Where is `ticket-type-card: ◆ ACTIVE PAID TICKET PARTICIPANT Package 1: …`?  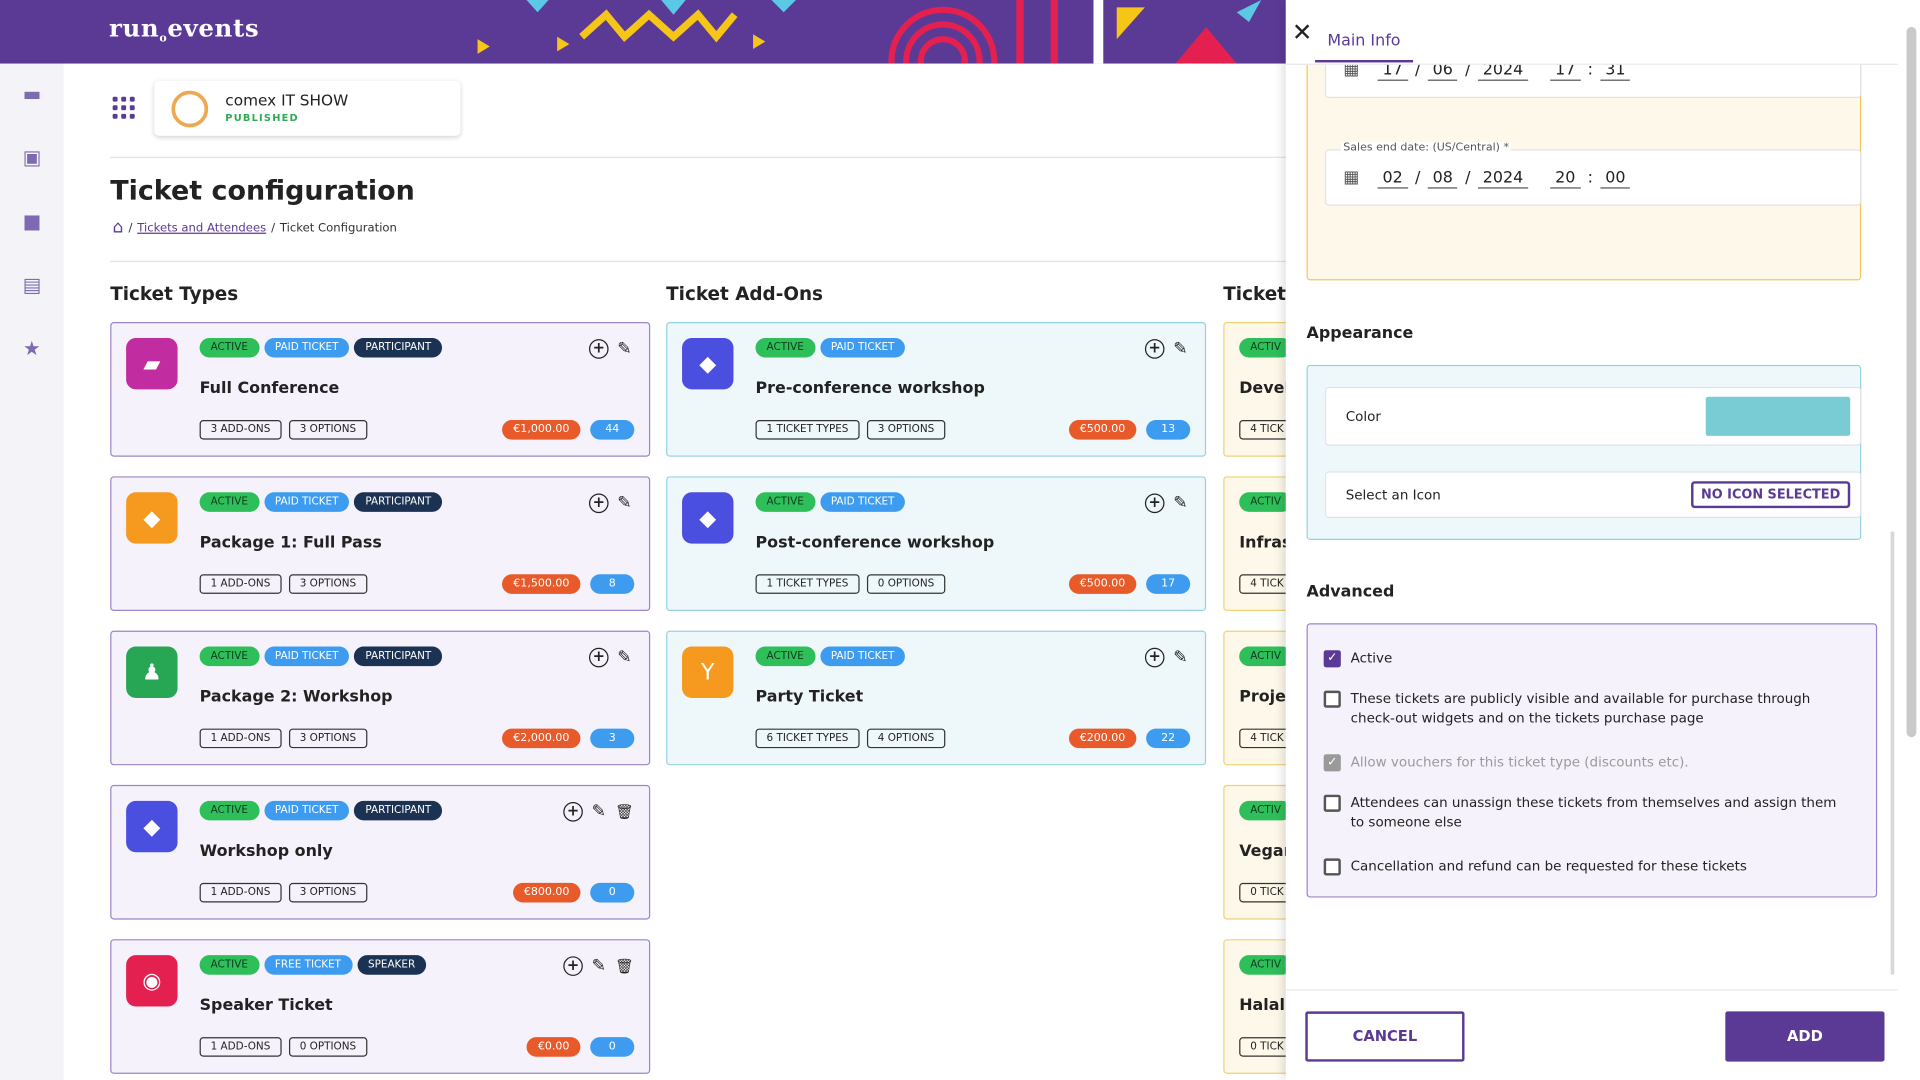 ticket-type-card: ◆ ACTIVE PAID TICKET PARTICIPANT Package 1: … is located at coordinates (380, 544).